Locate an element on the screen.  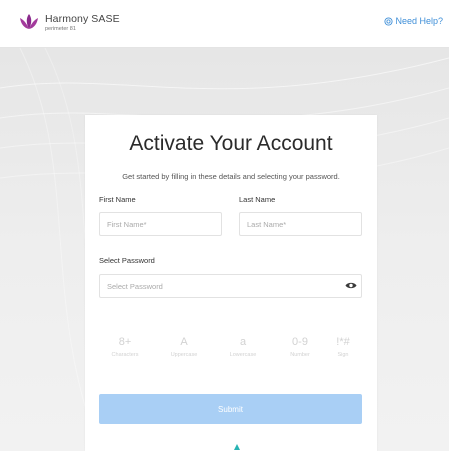
rule-label: Lowercase is located at coordinates (243, 355).